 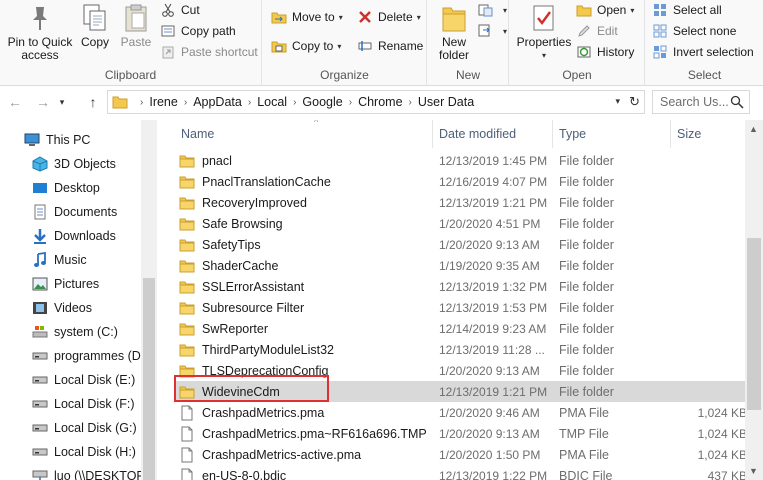 I want to click on rename-label: Rename, so click(x=401, y=46).